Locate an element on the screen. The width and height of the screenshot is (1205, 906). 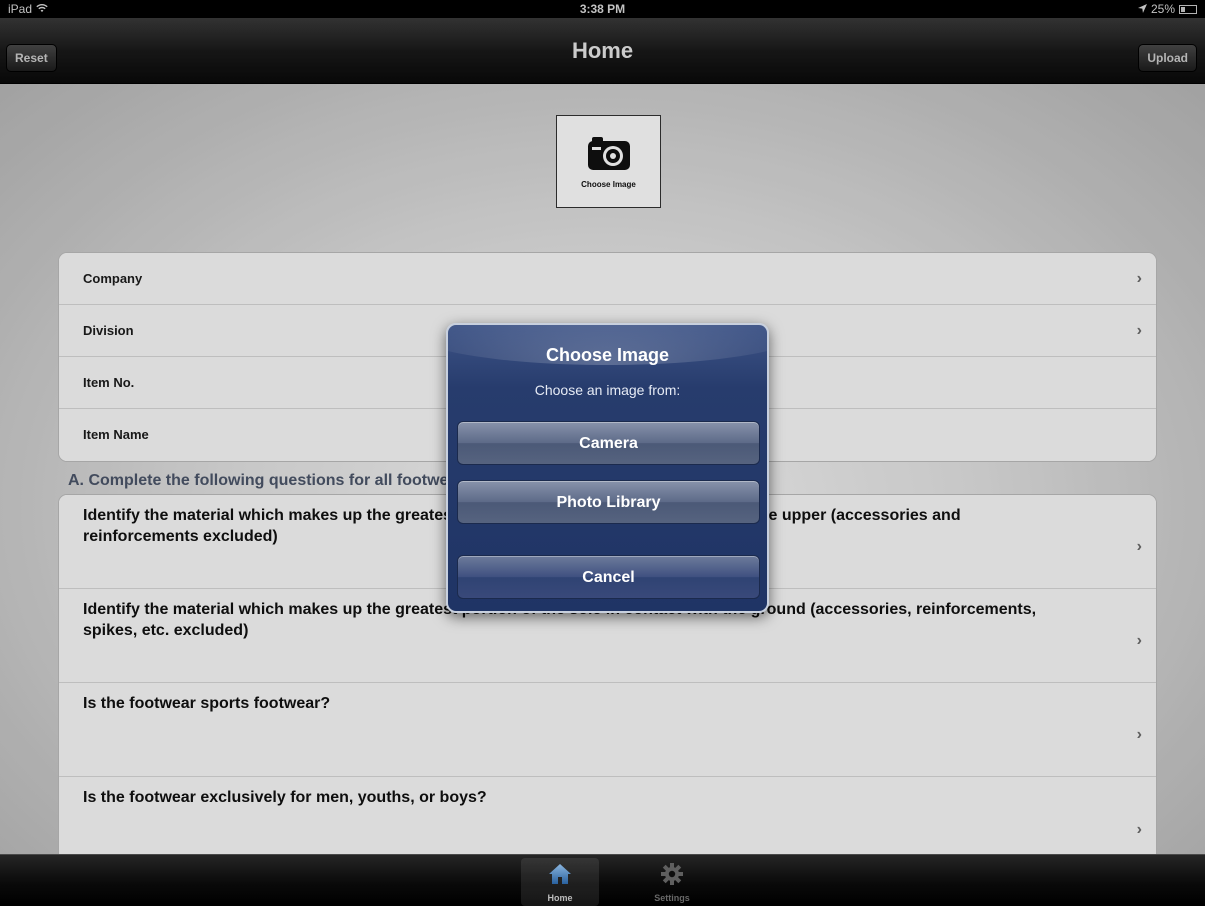
gear-icon is located at coordinates (672, 876).